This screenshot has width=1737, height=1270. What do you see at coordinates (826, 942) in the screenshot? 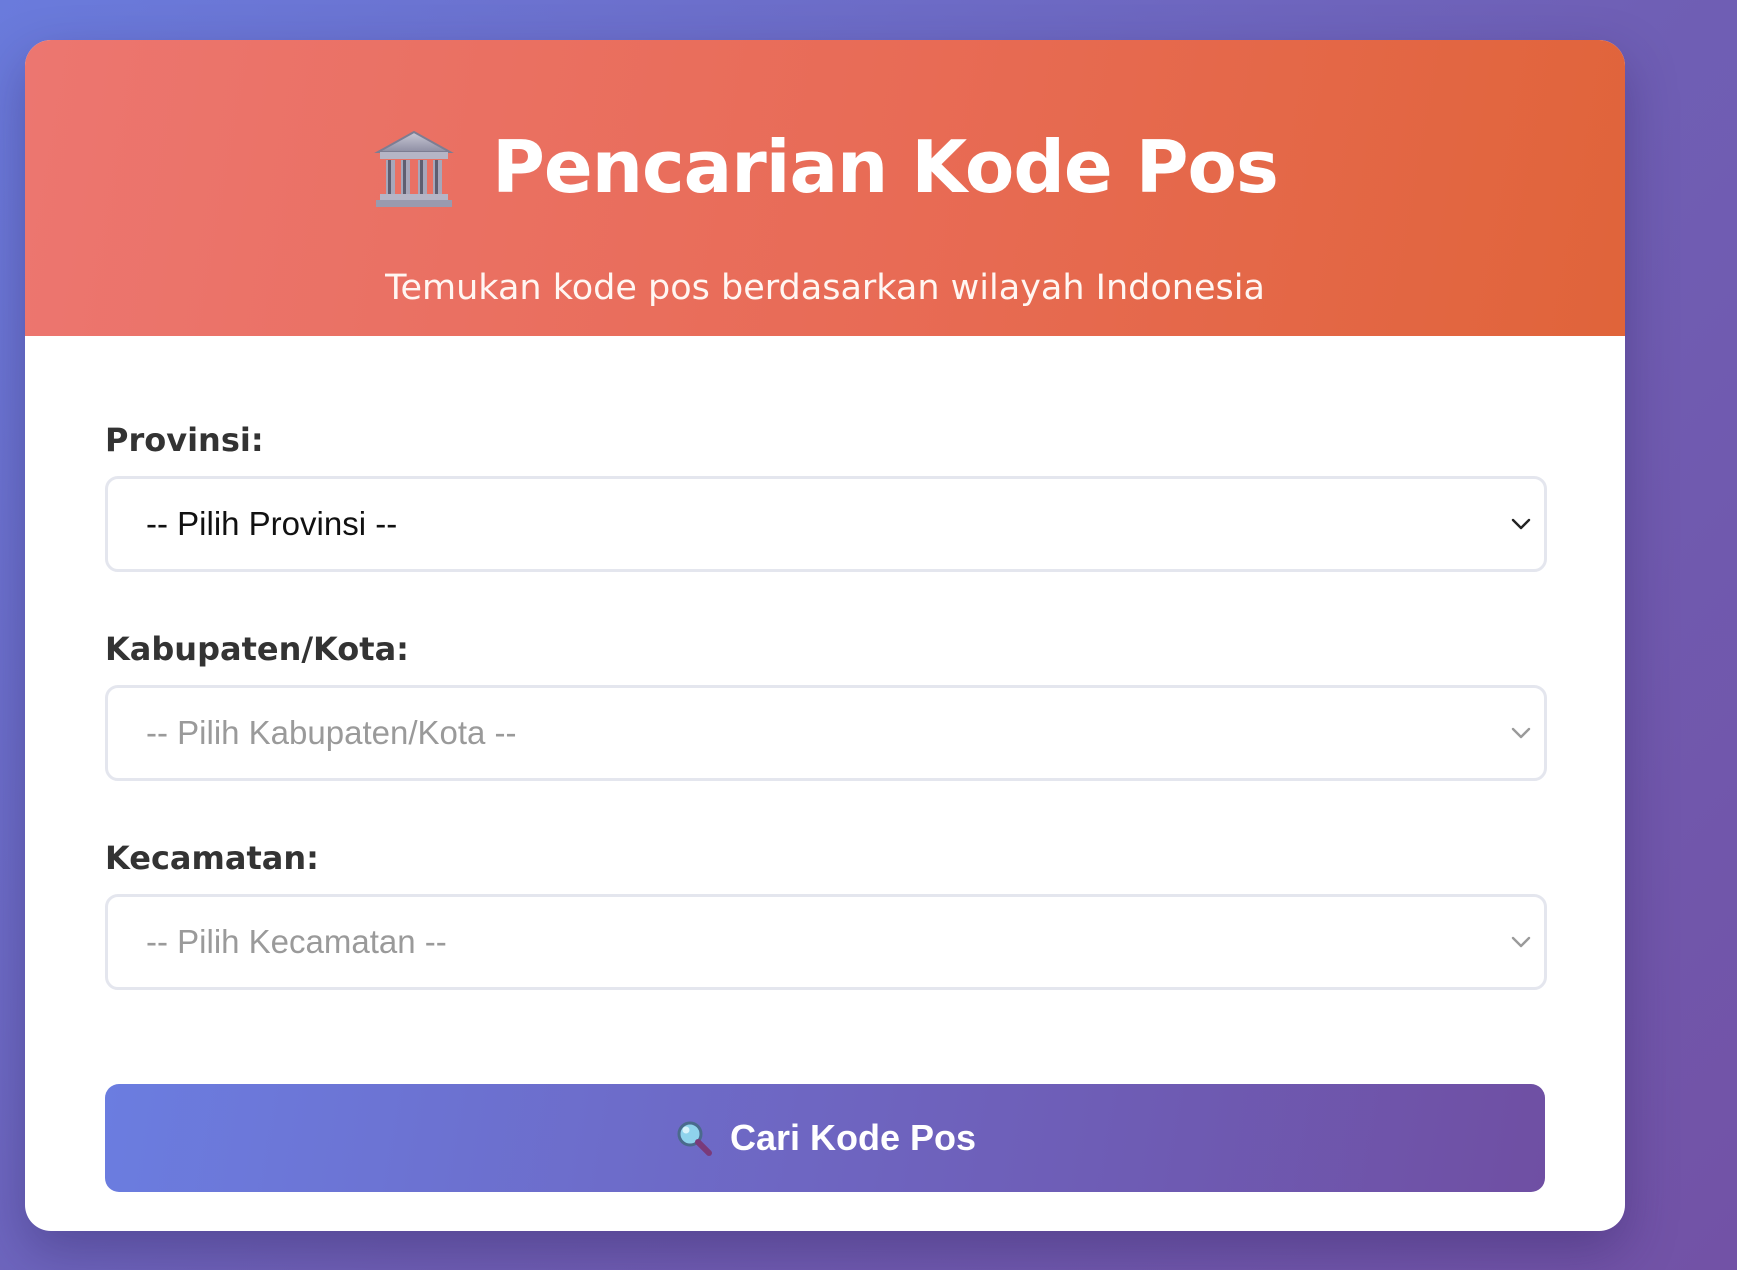
I see `district-select: -- Pilih Kecamatan --` at bounding box center [826, 942].